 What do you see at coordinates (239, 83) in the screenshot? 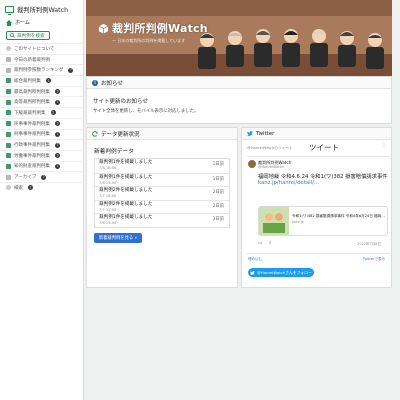
I see `notice-card-header: i お知らせ` at bounding box center [239, 83].